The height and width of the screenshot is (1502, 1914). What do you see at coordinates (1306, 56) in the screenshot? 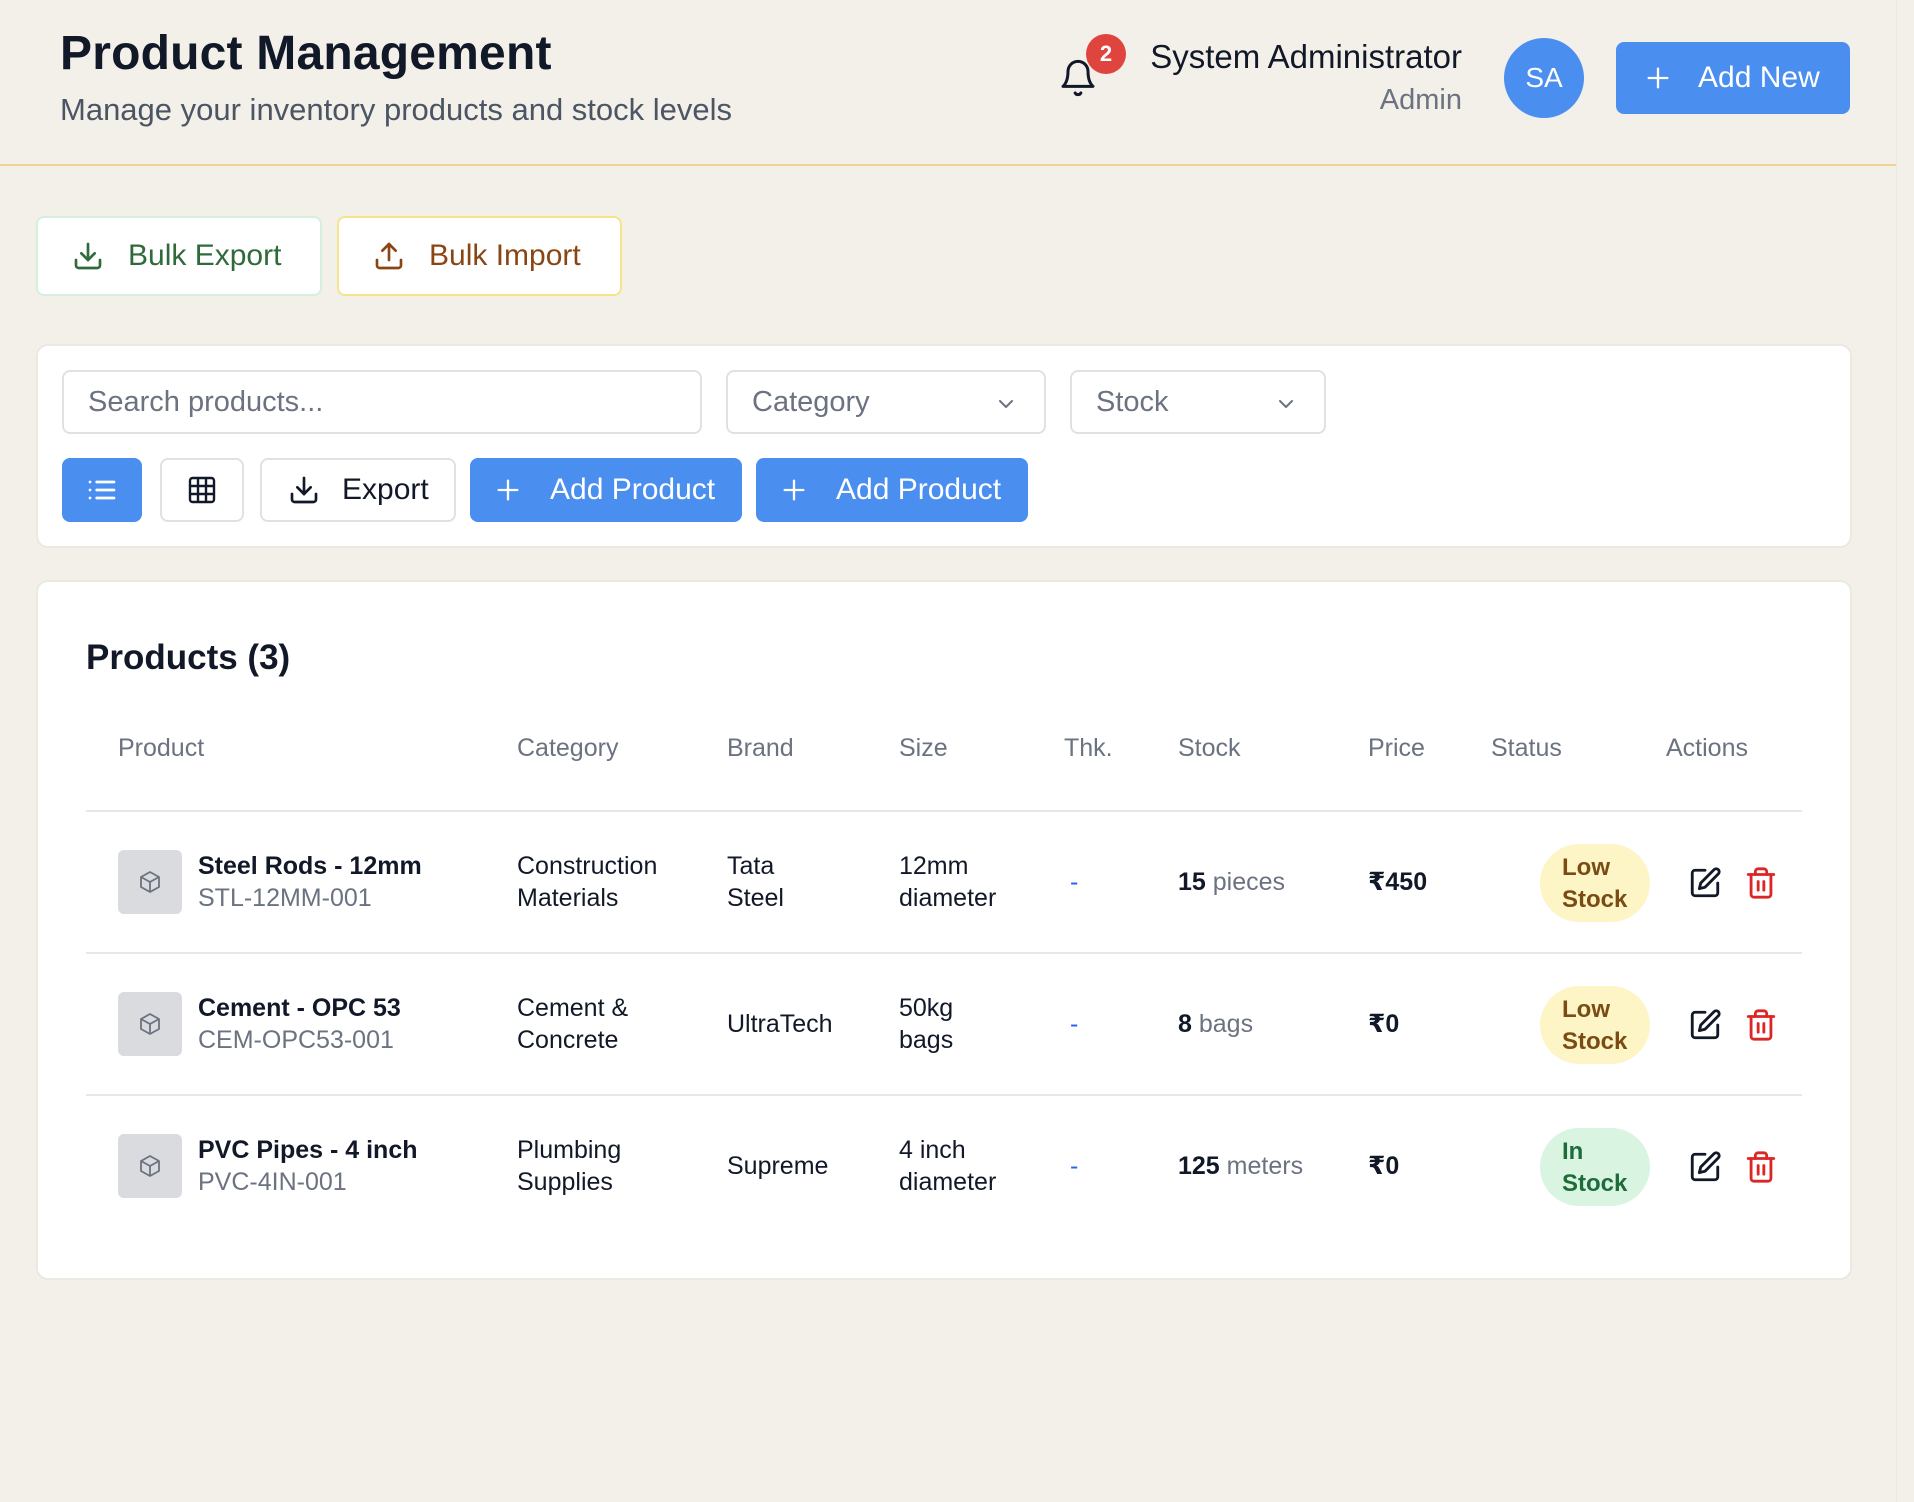
I see `user-name: System Administrator` at bounding box center [1306, 56].